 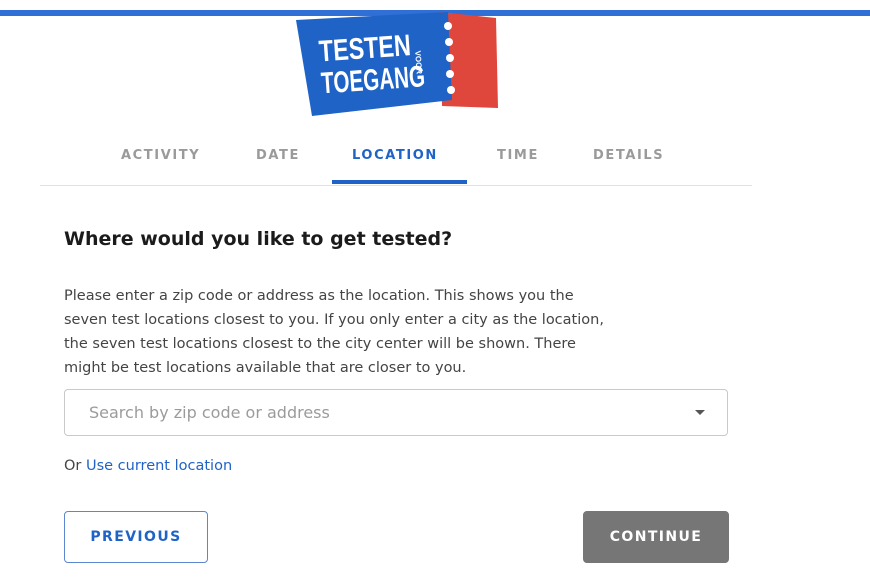 What do you see at coordinates (399, 182) in the screenshot?
I see `active-tab-indicator` at bounding box center [399, 182].